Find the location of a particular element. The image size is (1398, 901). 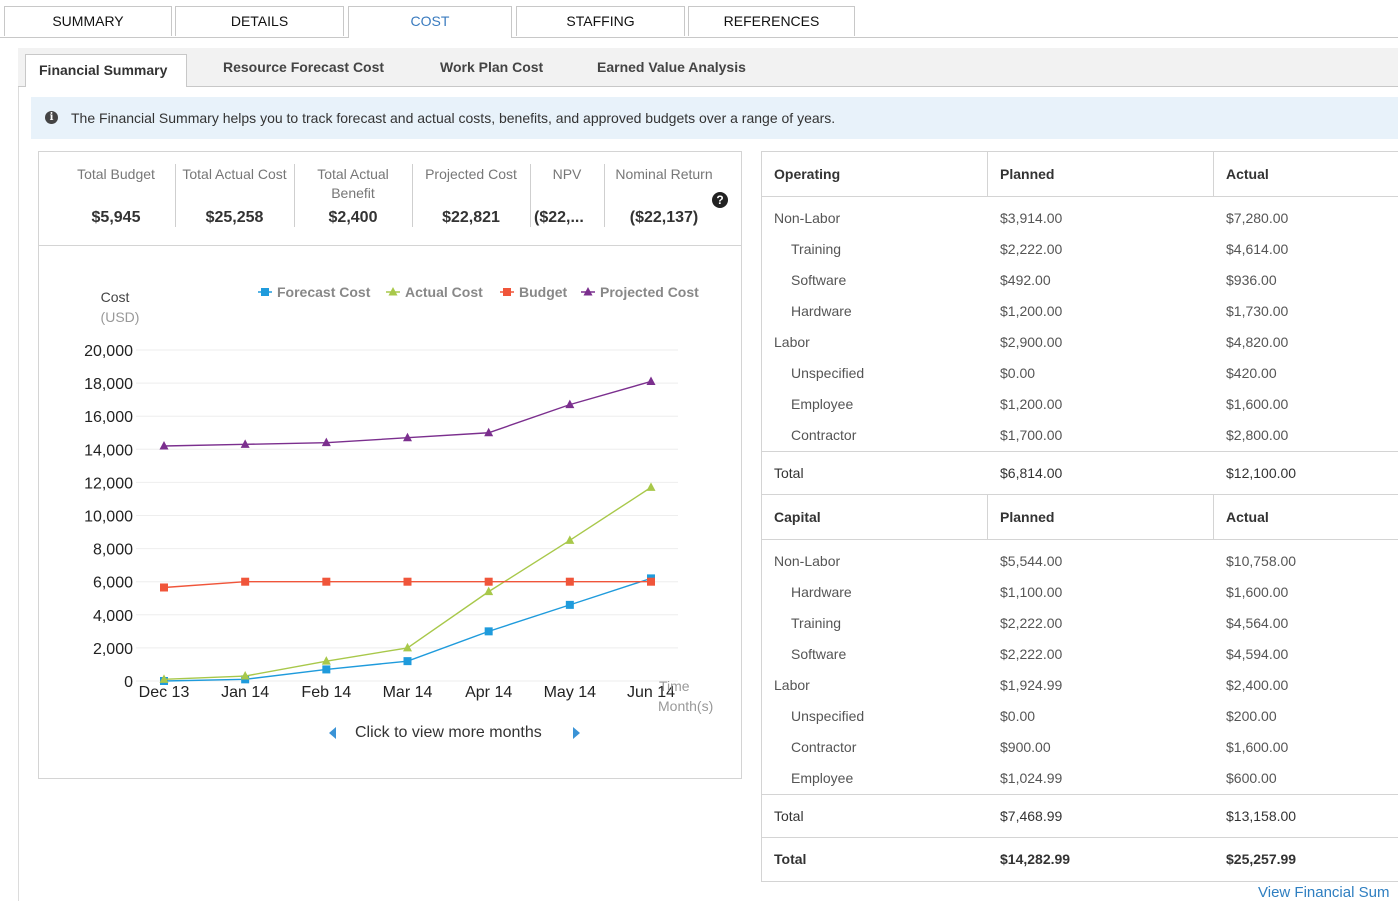

row-label: Unspecified is located at coordinates (828, 716).